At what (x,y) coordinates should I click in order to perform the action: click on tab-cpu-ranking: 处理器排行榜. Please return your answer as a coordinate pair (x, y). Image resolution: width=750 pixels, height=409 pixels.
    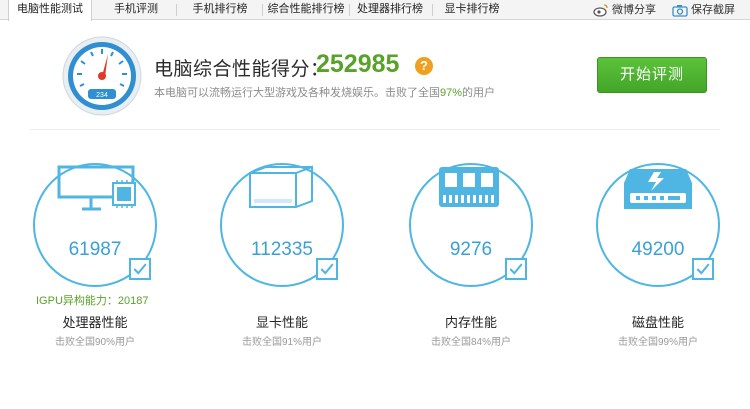
    Looking at the image, I should click on (390, 10).